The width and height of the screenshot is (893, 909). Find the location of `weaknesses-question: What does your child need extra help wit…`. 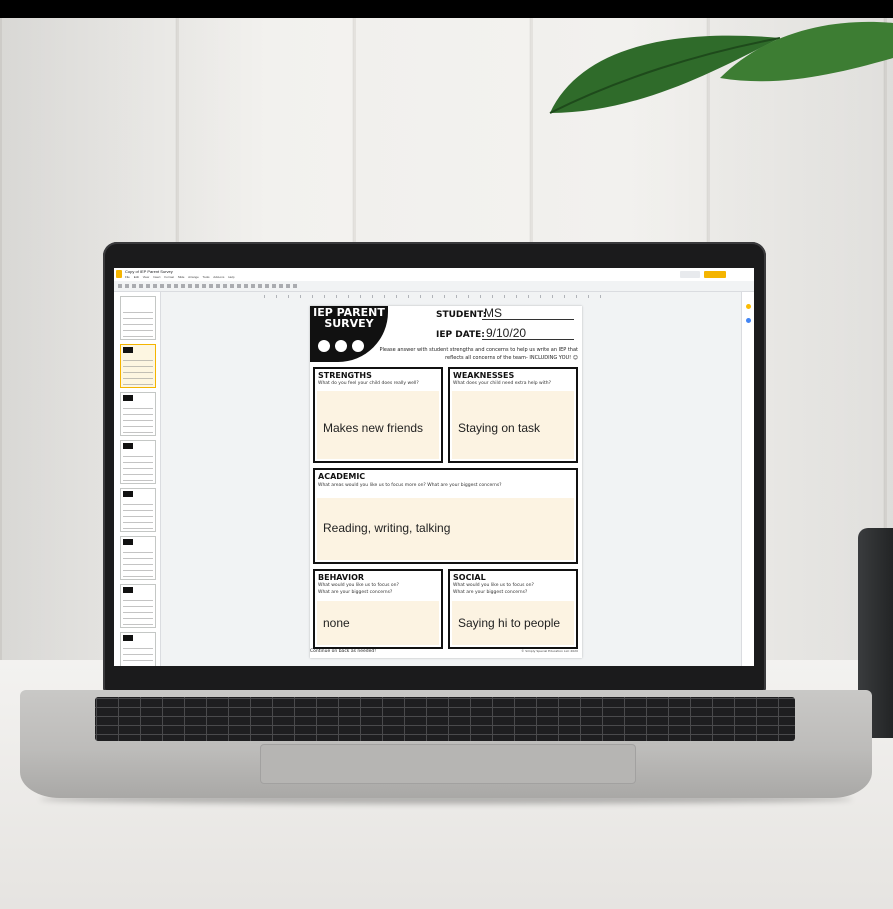

weaknesses-question: What does your child need extra help wit… is located at coordinates (502, 383).